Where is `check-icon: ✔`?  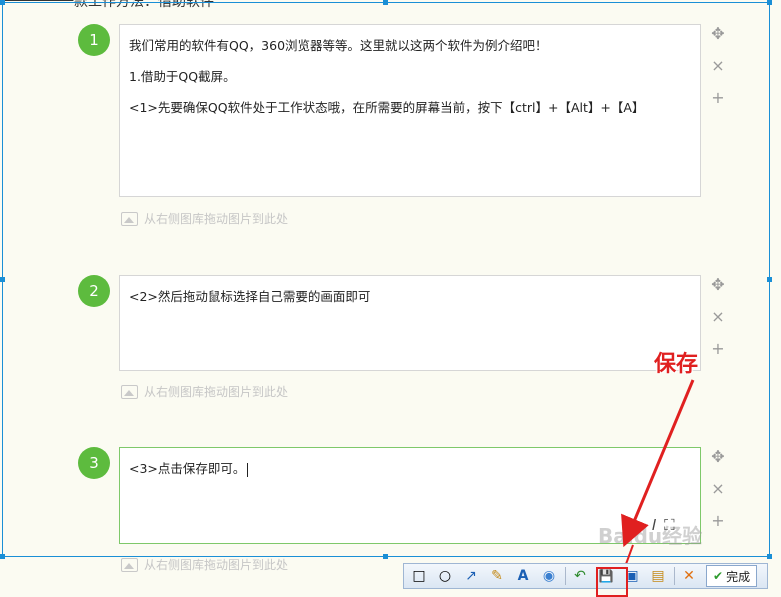 check-icon: ✔ is located at coordinates (718, 576).